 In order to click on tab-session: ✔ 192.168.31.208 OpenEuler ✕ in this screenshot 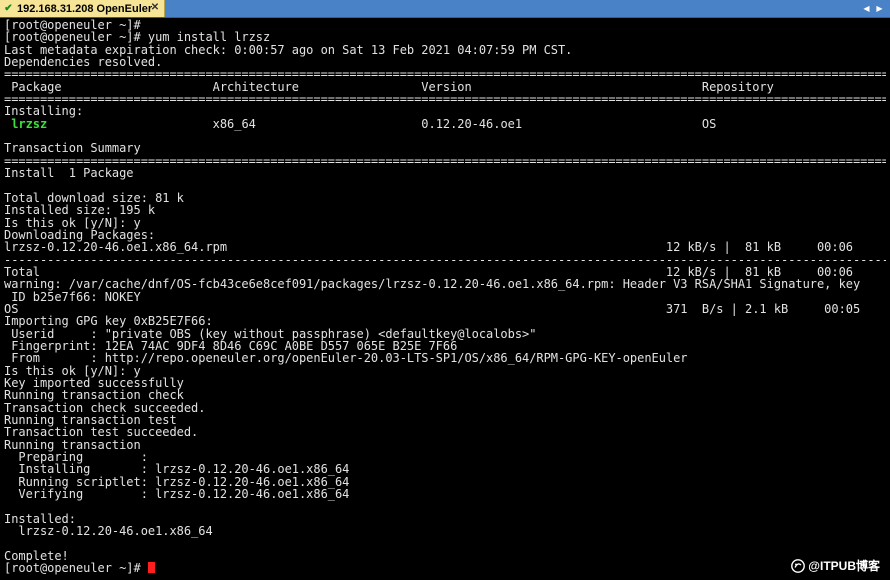, I will do `click(82, 8)`.